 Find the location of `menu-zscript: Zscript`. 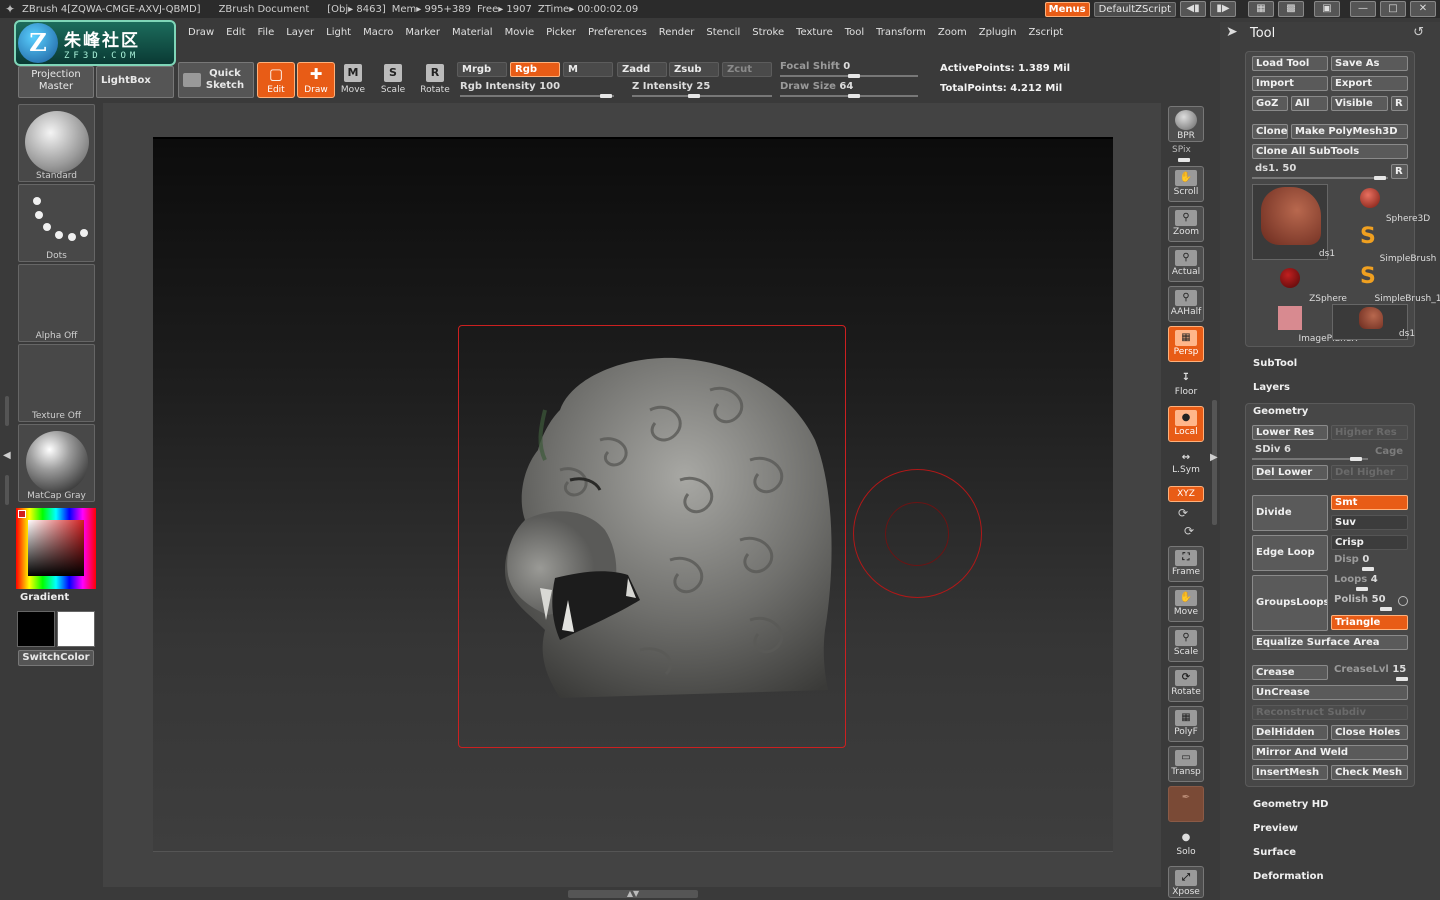

menu-zscript: Zscript is located at coordinates (1046, 32).